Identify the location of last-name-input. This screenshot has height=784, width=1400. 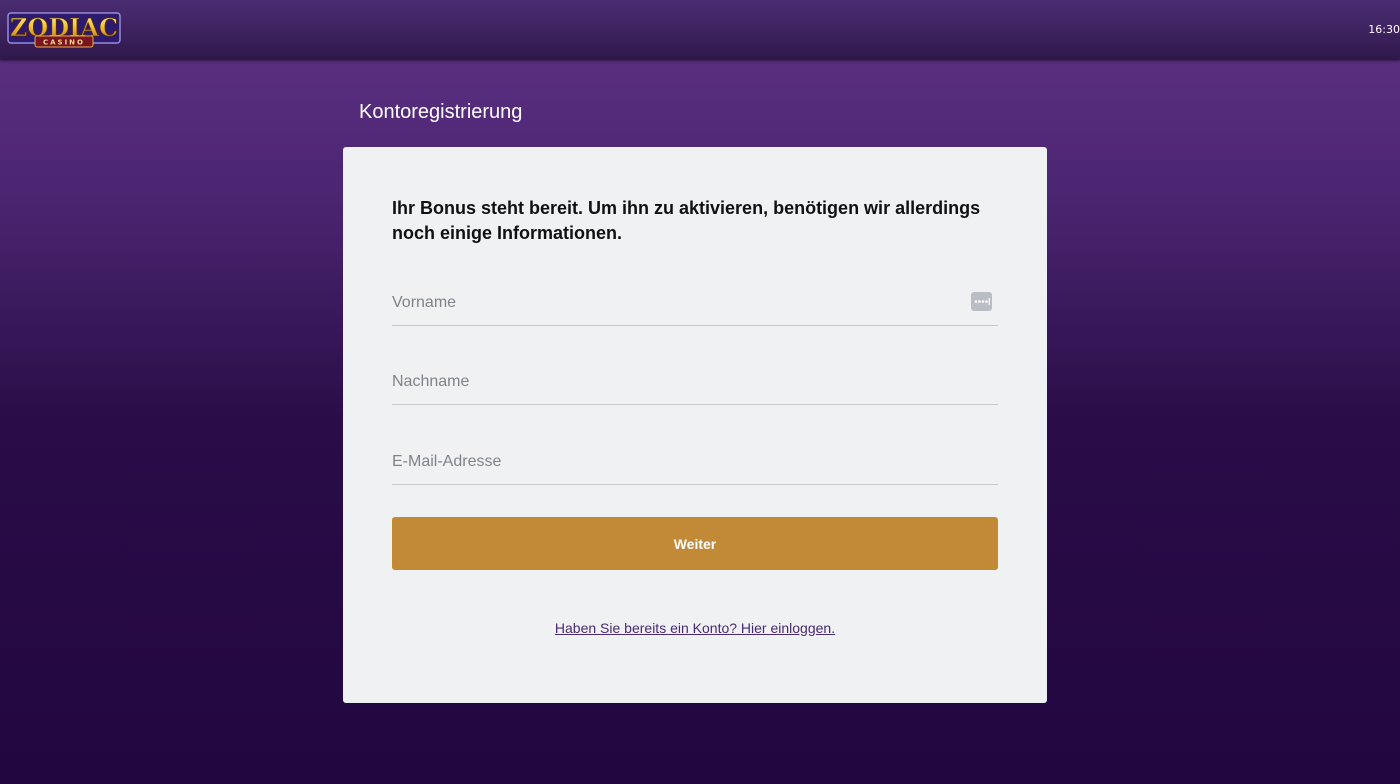
(672, 382).